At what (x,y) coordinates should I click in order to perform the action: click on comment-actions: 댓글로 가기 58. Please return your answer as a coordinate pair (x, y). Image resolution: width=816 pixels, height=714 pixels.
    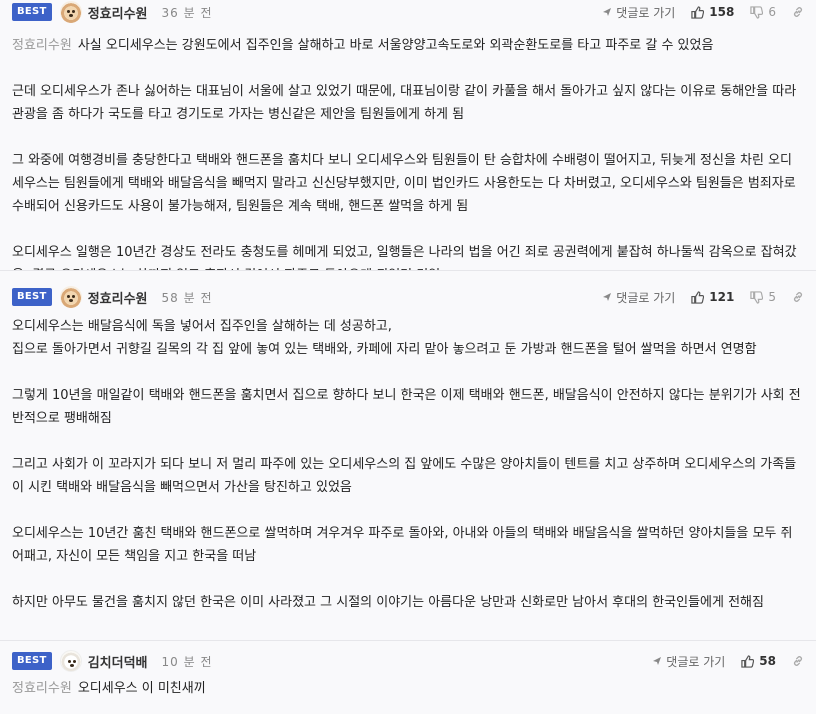
    Looking at the image, I should click on (720, 661).